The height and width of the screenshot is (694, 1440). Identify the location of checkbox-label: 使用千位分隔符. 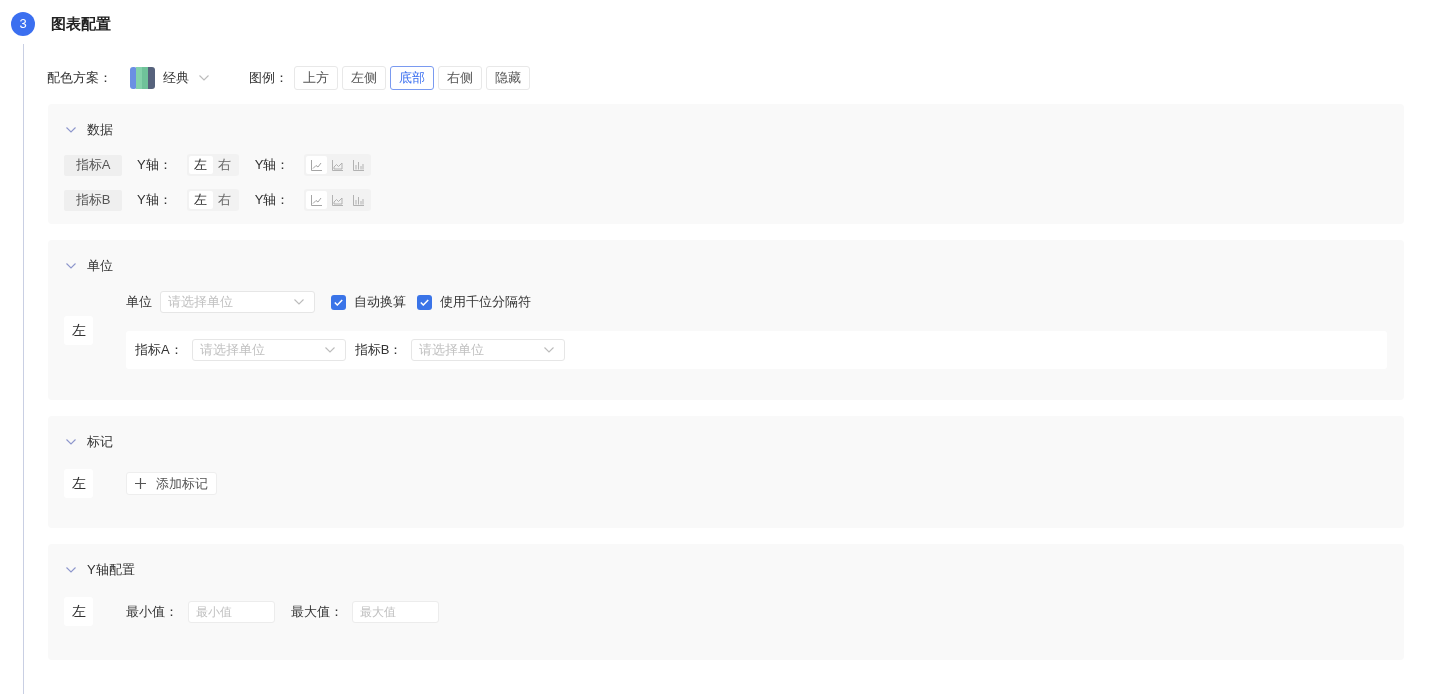
(485, 302).